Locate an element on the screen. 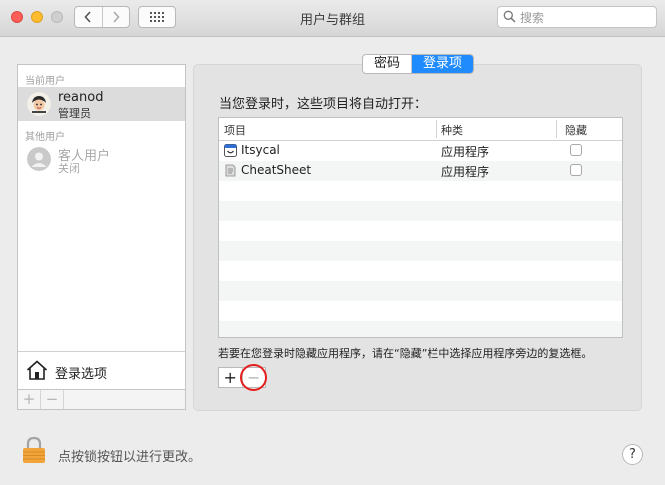 The width and height of the screenshot is (665, 485). user-row-guest: 客人用户 关闭 is located at coordinates (101, 159).